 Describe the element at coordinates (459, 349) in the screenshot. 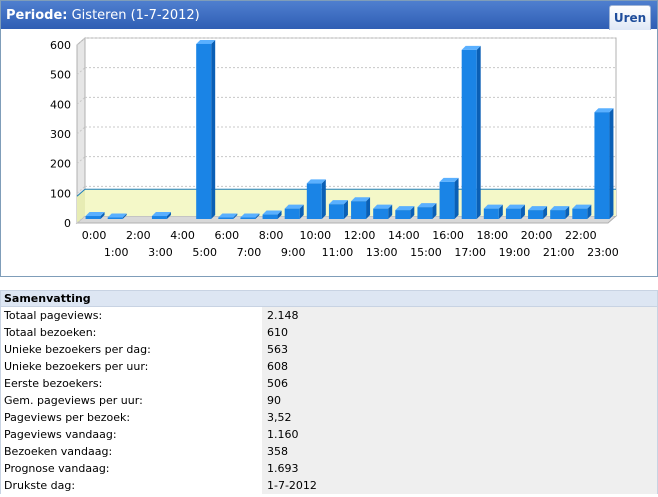

I see `summary-value: 563` at that location.